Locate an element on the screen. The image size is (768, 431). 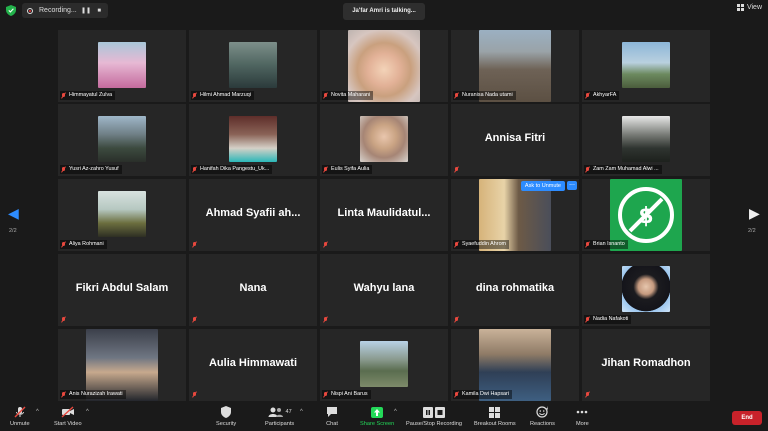
reactions-label: Reactions is located at coordinates (542, 424).